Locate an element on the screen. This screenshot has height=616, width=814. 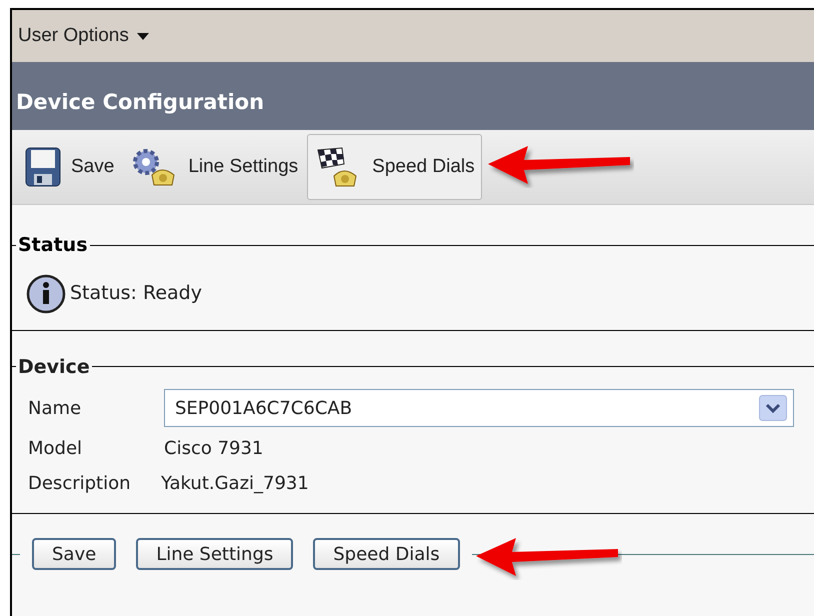
action-button: Line Settings is located at coordinates (215, 554).